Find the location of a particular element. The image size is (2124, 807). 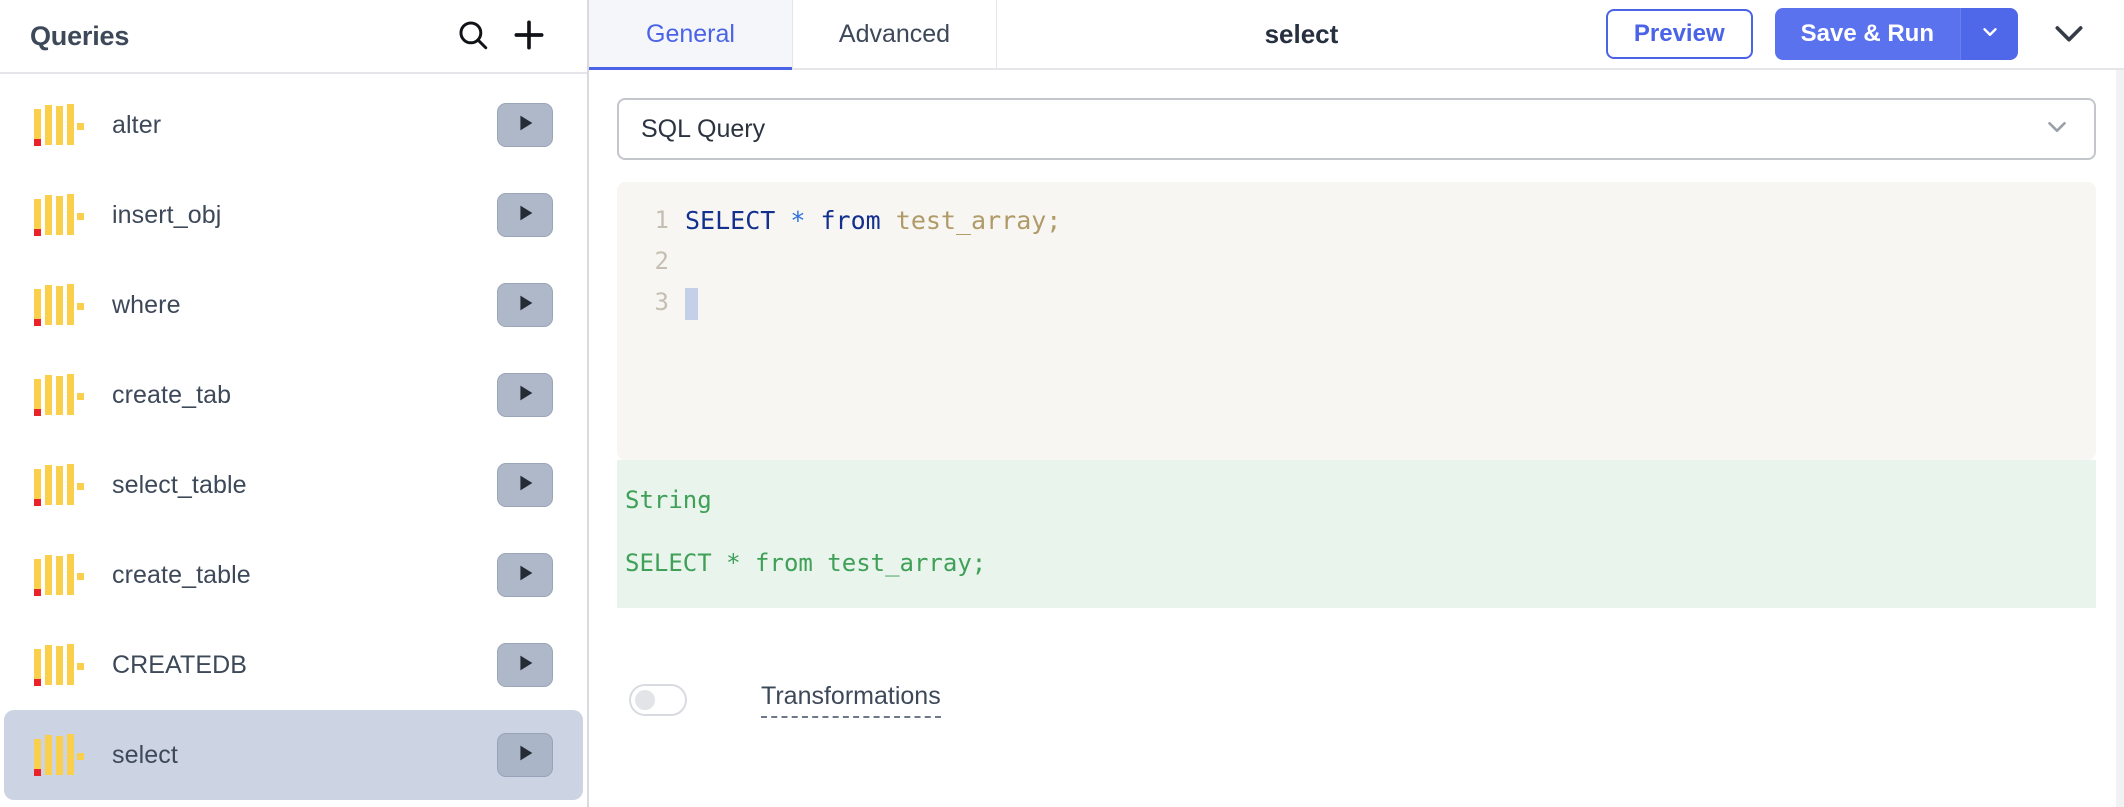

line-number: 2 is located at coordinates (661, 261).